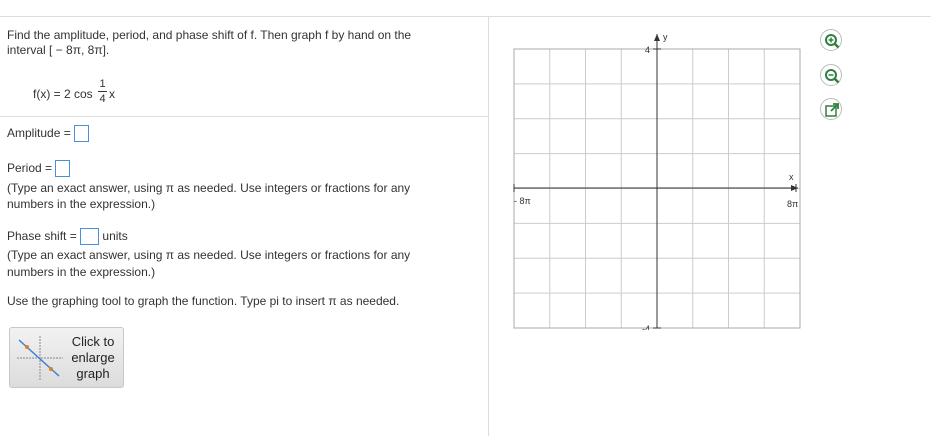 Image resolution: width=931 pixels, height=436 pixels. I want to click on x-max-label: 8π, so click(792, 204).